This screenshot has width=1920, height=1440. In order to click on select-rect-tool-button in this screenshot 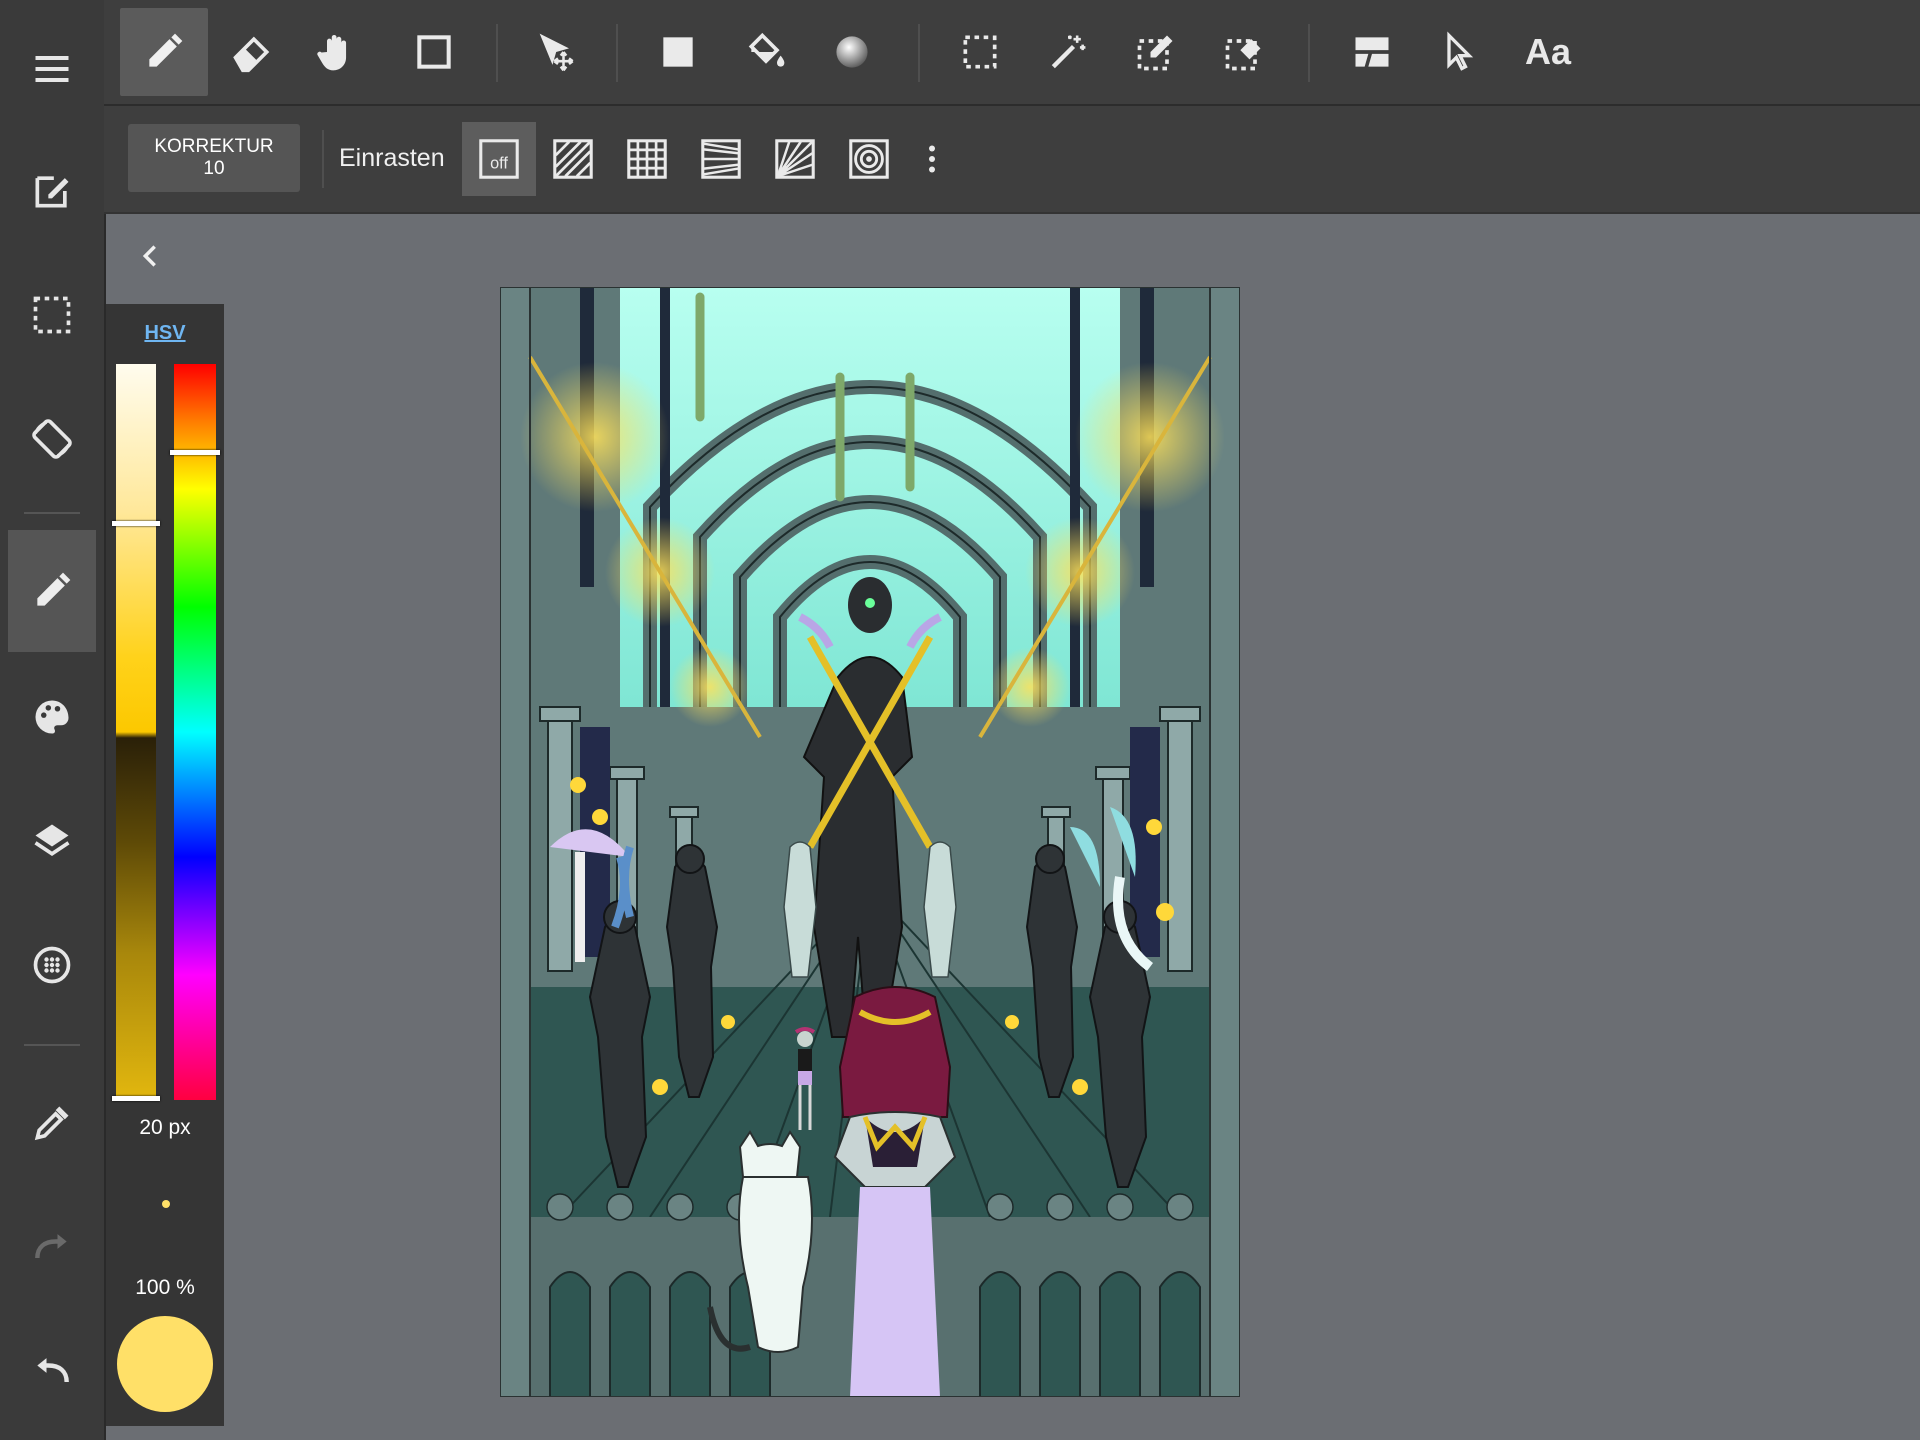, I will do `click(980, 52)`.